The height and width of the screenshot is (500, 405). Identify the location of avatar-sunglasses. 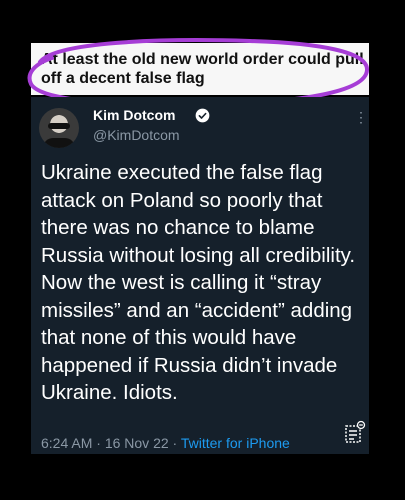
(59, 126).